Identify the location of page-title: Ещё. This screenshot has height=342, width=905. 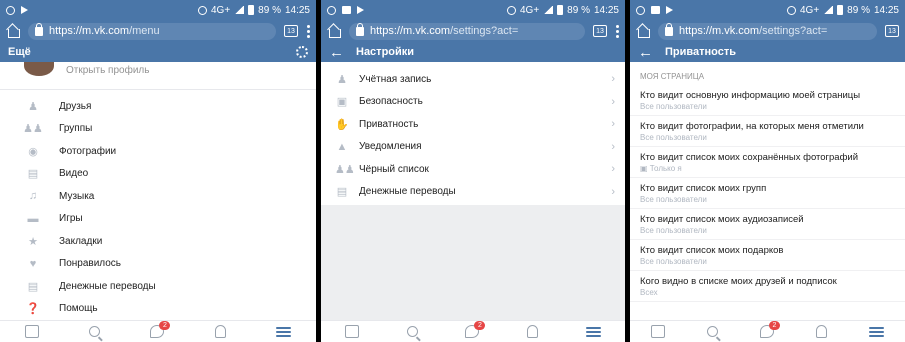
(19, 52).